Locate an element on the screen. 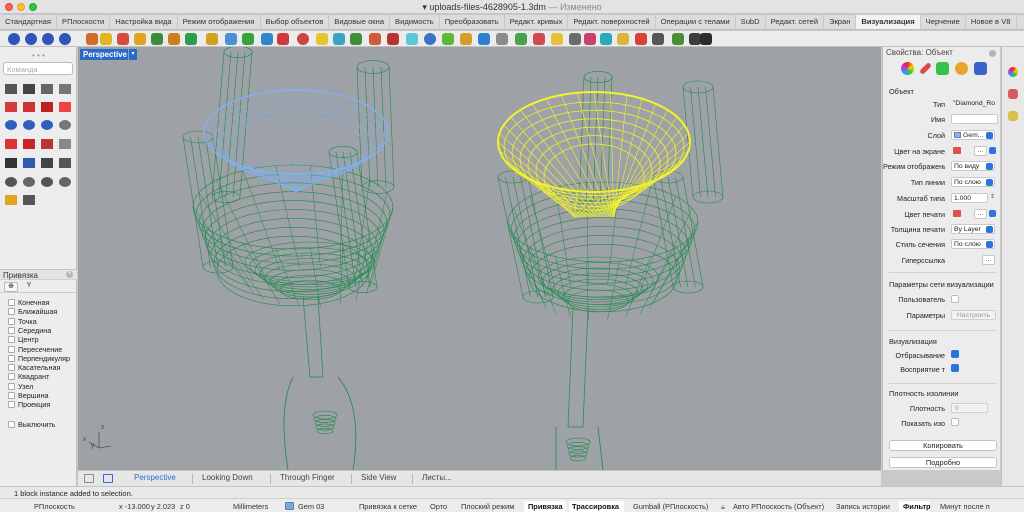  tab-item: Редакт. кривых is located at coordinates (537, 22).